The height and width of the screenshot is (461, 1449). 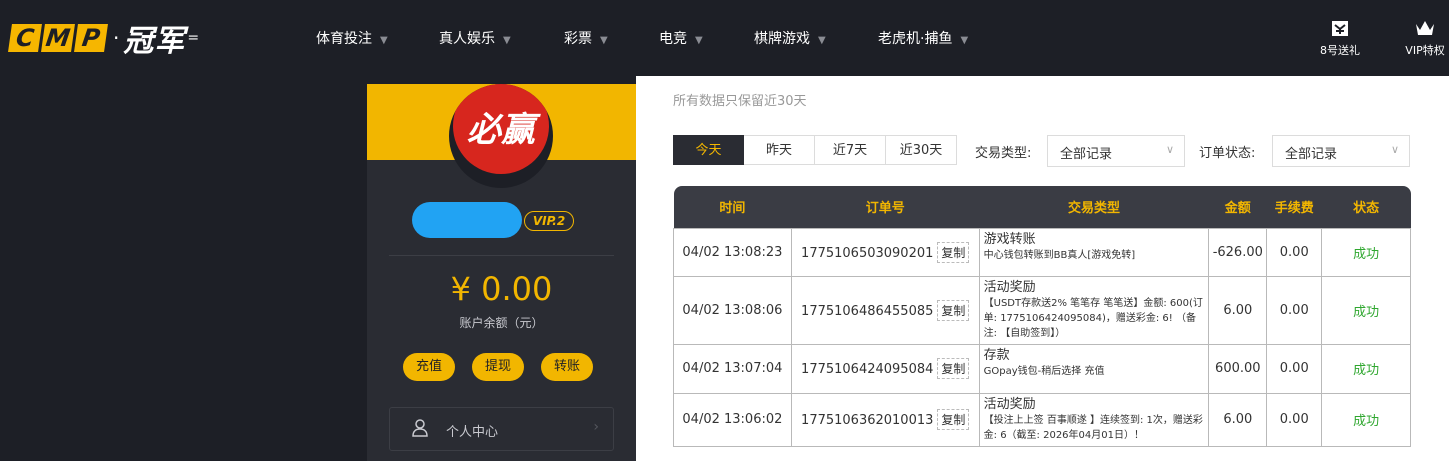 I want to click on date-range-tabs: 今天 昨天 近7天 近30天, so click(x=815, y=150).